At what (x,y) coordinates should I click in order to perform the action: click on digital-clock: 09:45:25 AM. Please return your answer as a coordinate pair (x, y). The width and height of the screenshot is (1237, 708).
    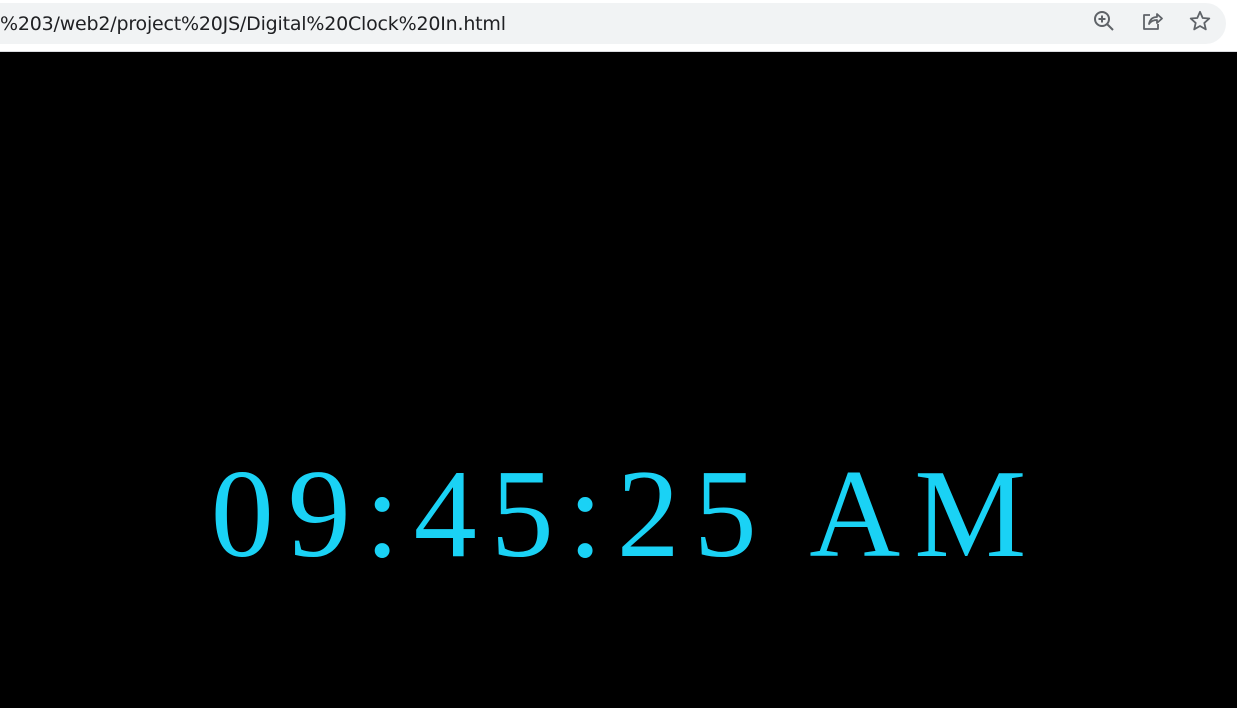
    Looking at the image, I should click on (625, 514).